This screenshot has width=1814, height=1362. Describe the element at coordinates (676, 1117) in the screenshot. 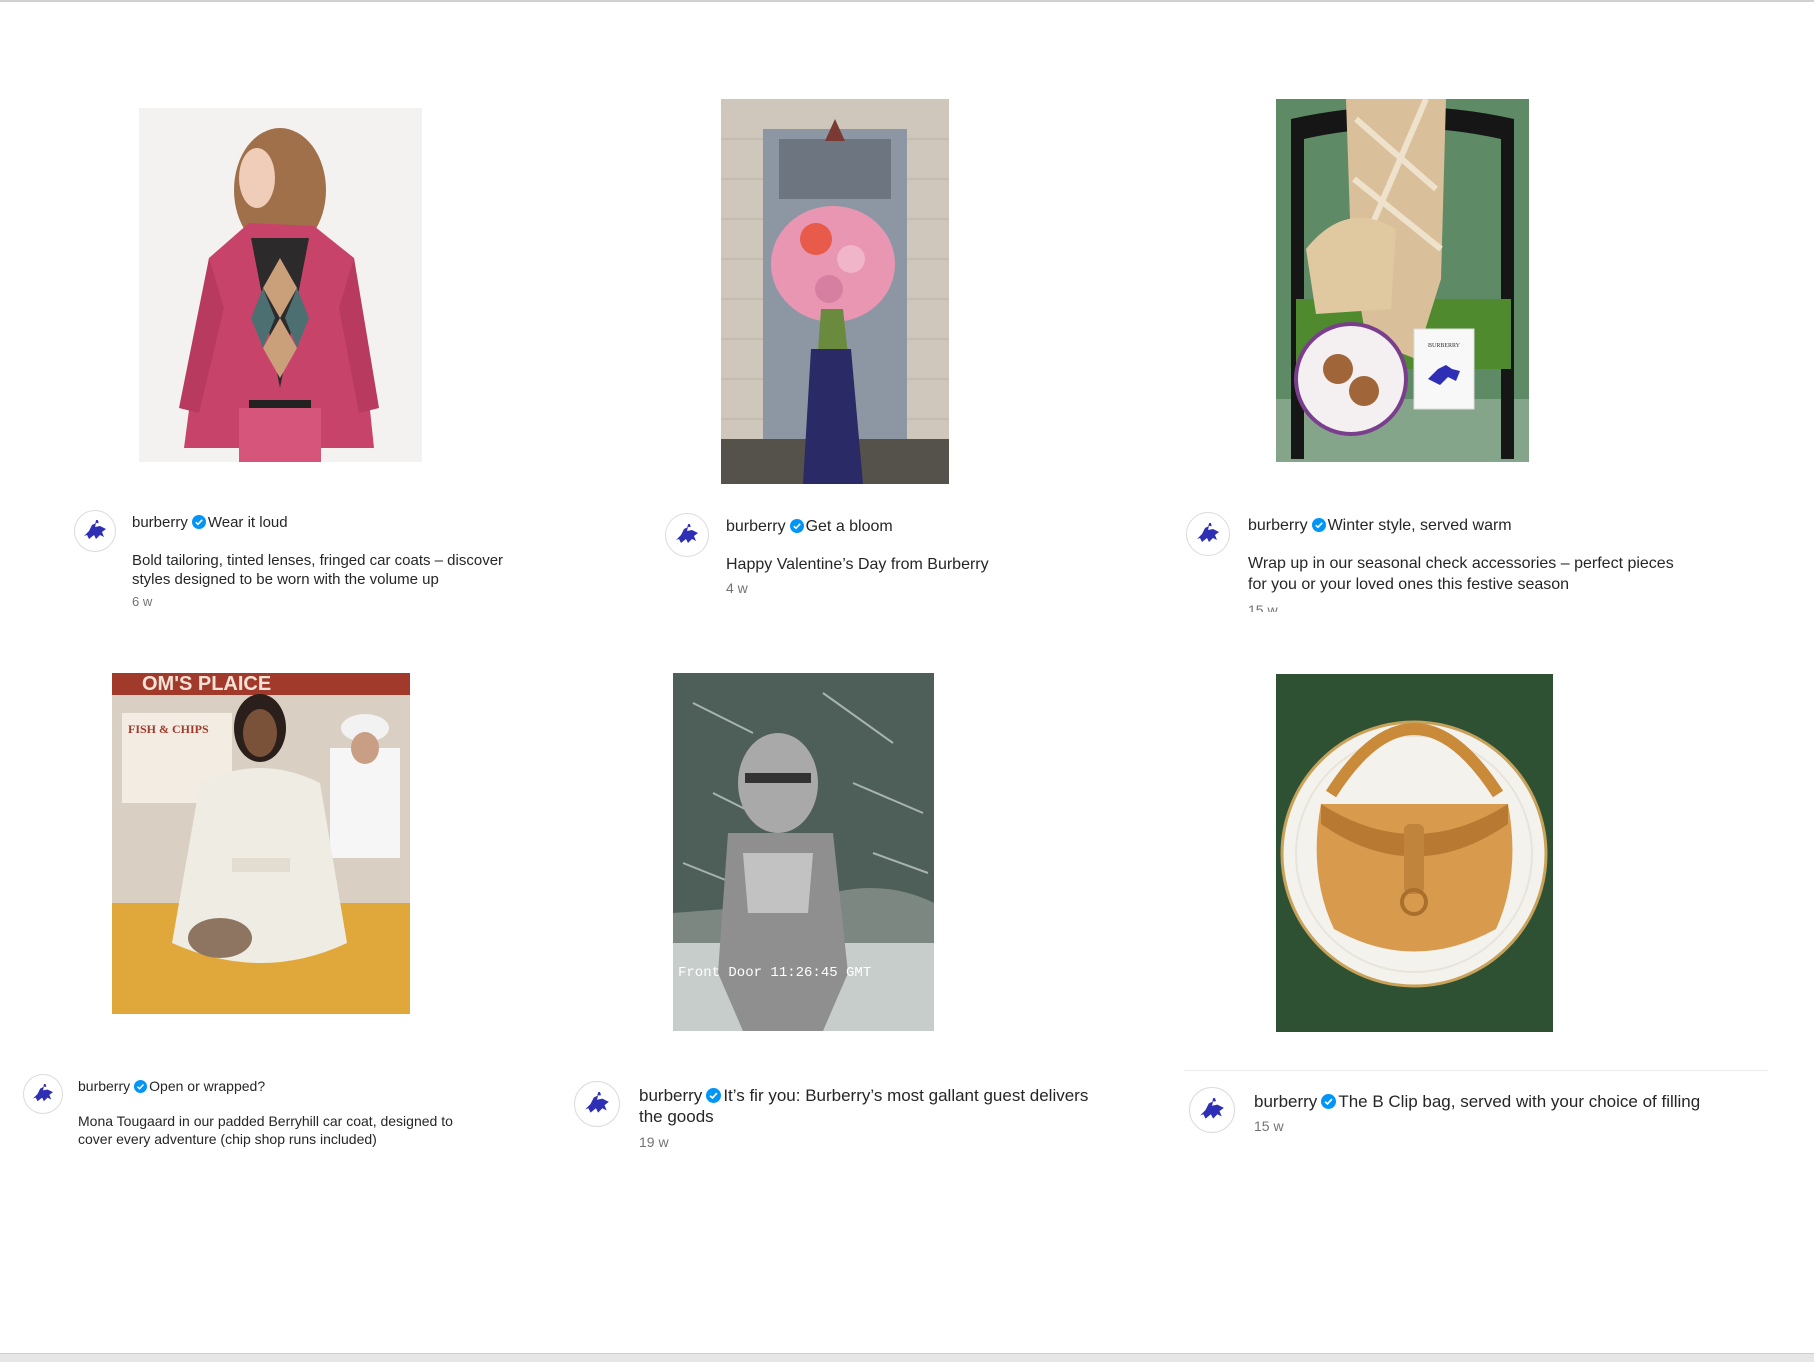

I see `post-title-continued: the goods` at that location.